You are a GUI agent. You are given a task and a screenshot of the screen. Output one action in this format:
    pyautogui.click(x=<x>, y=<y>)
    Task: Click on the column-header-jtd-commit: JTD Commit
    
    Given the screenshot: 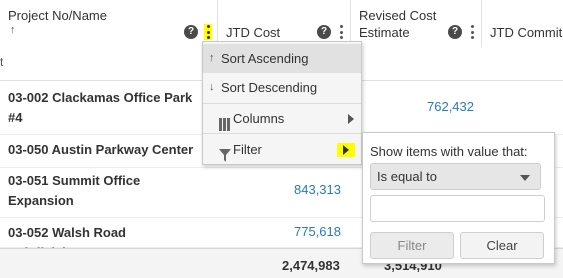 What is the action you would take?
    pyautogui.click(x=522, y=23)
    